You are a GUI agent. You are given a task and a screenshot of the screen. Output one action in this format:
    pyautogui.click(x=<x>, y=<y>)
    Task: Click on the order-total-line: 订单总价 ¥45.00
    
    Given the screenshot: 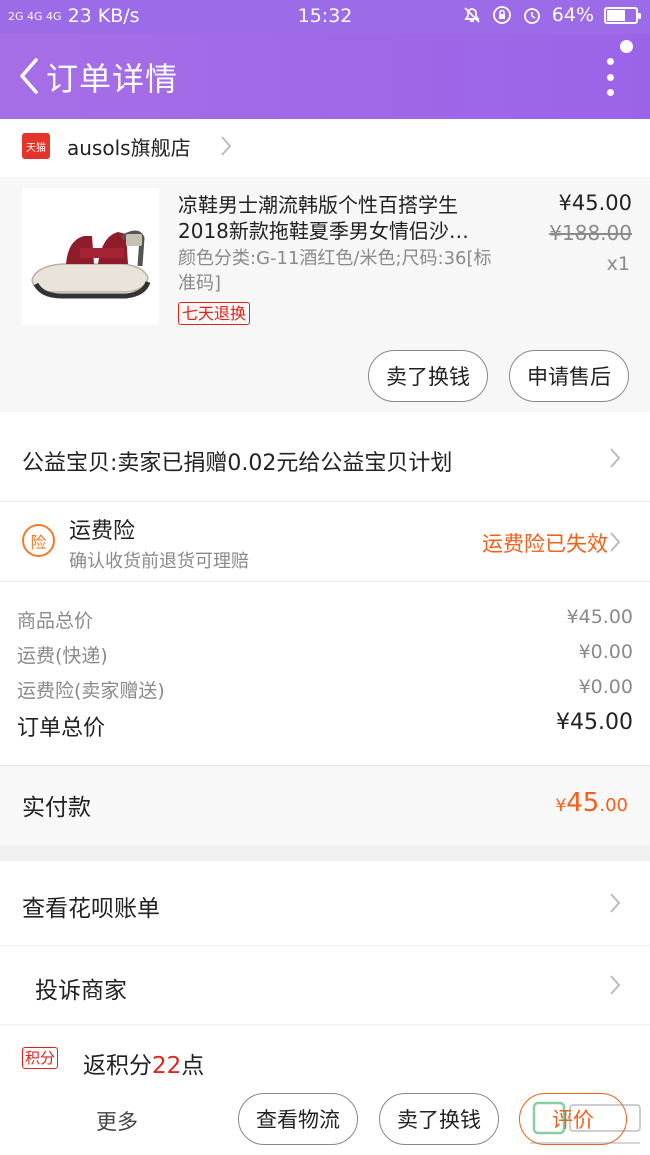 What is the action you would take?
    pyautogui.click(x=325, y=726)
    